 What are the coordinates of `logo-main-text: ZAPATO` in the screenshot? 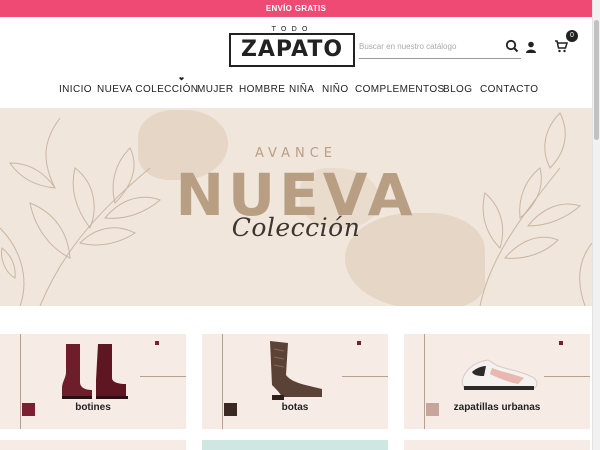 It's located at (292, 50).